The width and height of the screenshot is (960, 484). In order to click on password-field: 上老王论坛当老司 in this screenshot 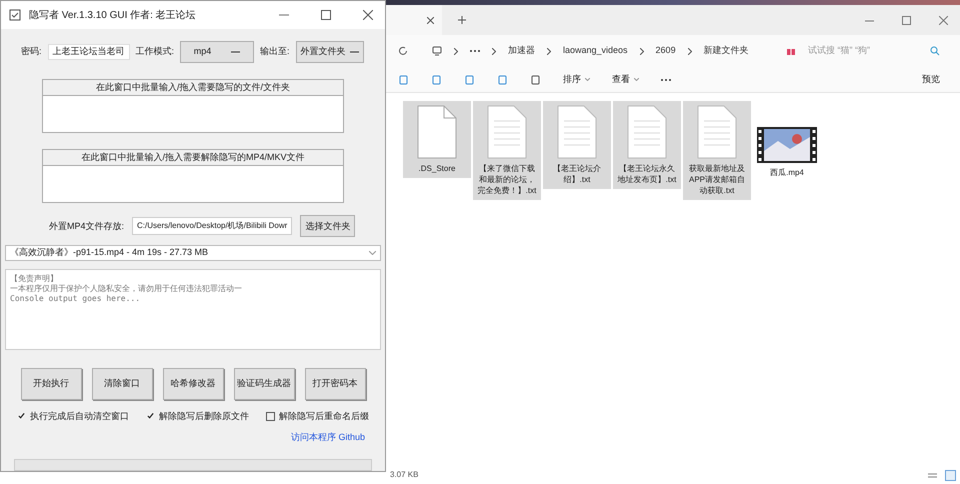, I will do `click(89, 52)`.